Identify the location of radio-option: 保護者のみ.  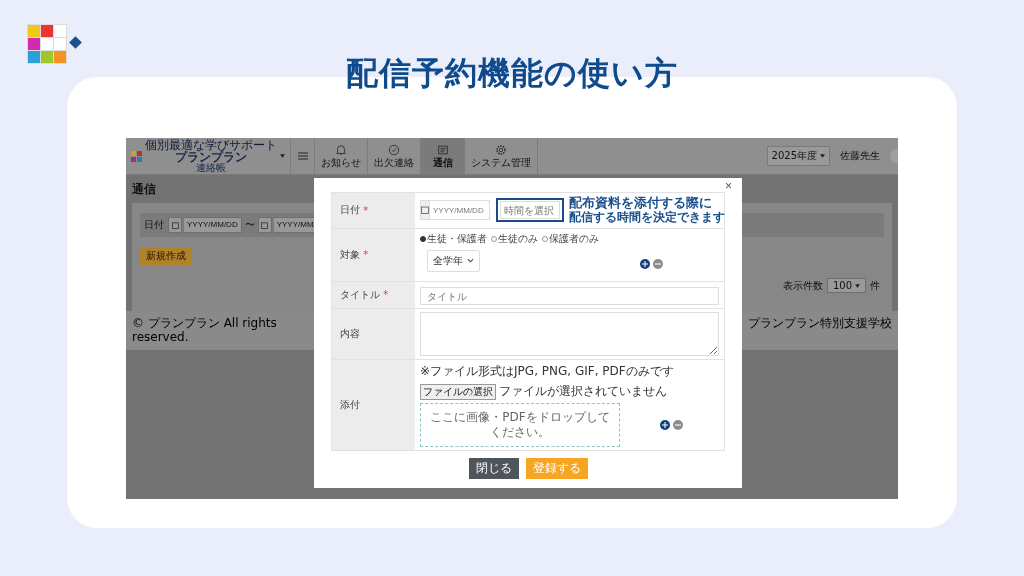
(570, 238).